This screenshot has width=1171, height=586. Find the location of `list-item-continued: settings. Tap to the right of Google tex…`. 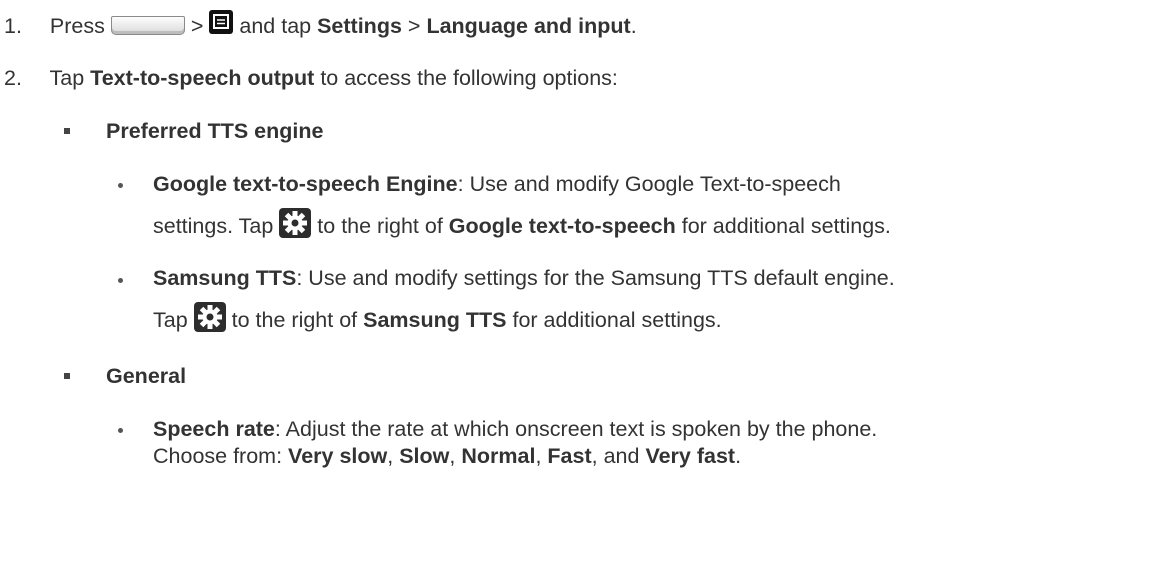

list-item-continued: settings. Tap to the right of Google tex… is located at coordinates (522, 225).